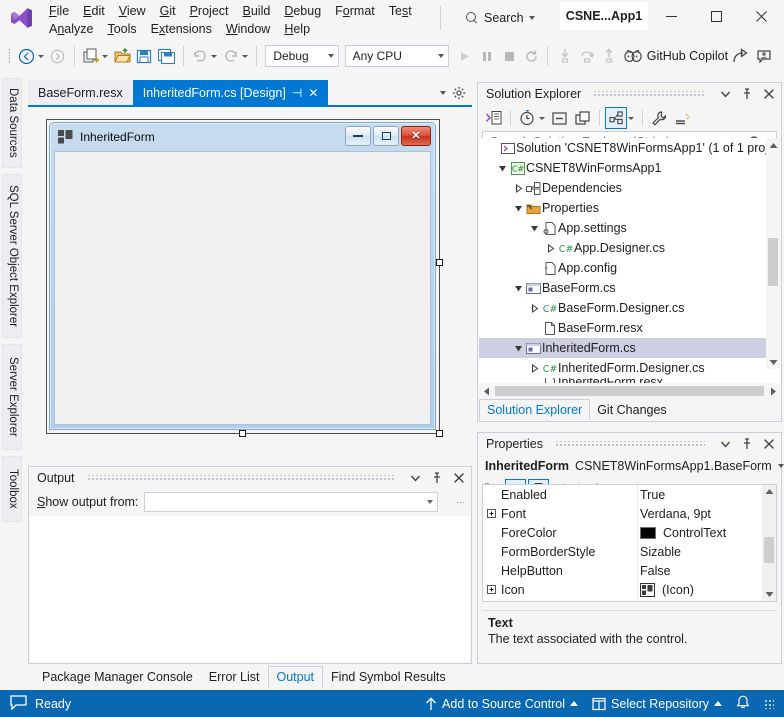 The width and height of the screenshot is (784, 717). Describe the element at coordinates (531, 56) in the screenshot. I see `restart-button` at that location.